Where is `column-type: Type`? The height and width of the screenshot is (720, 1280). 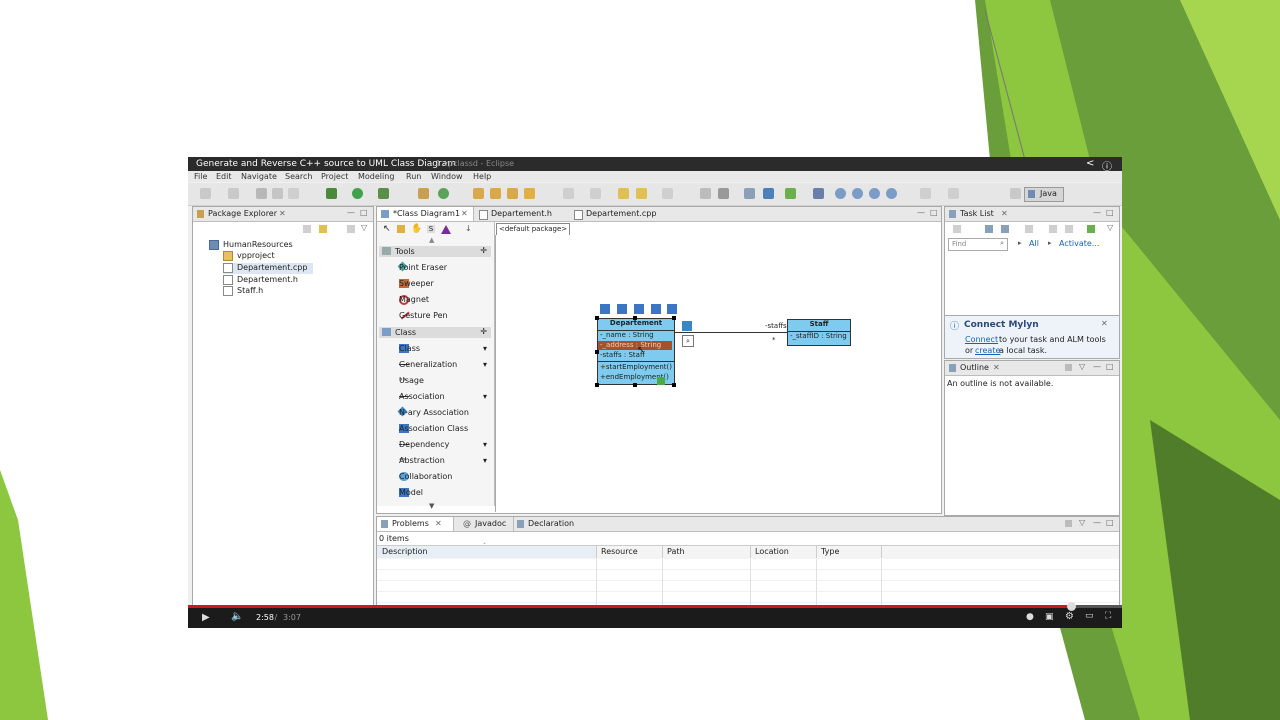 column-type: Type is located at coordinates (849, 552).